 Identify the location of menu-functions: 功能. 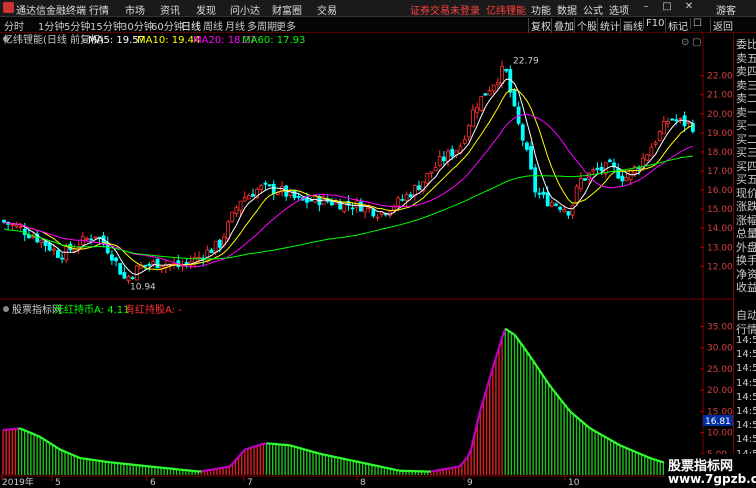
(541, 9).